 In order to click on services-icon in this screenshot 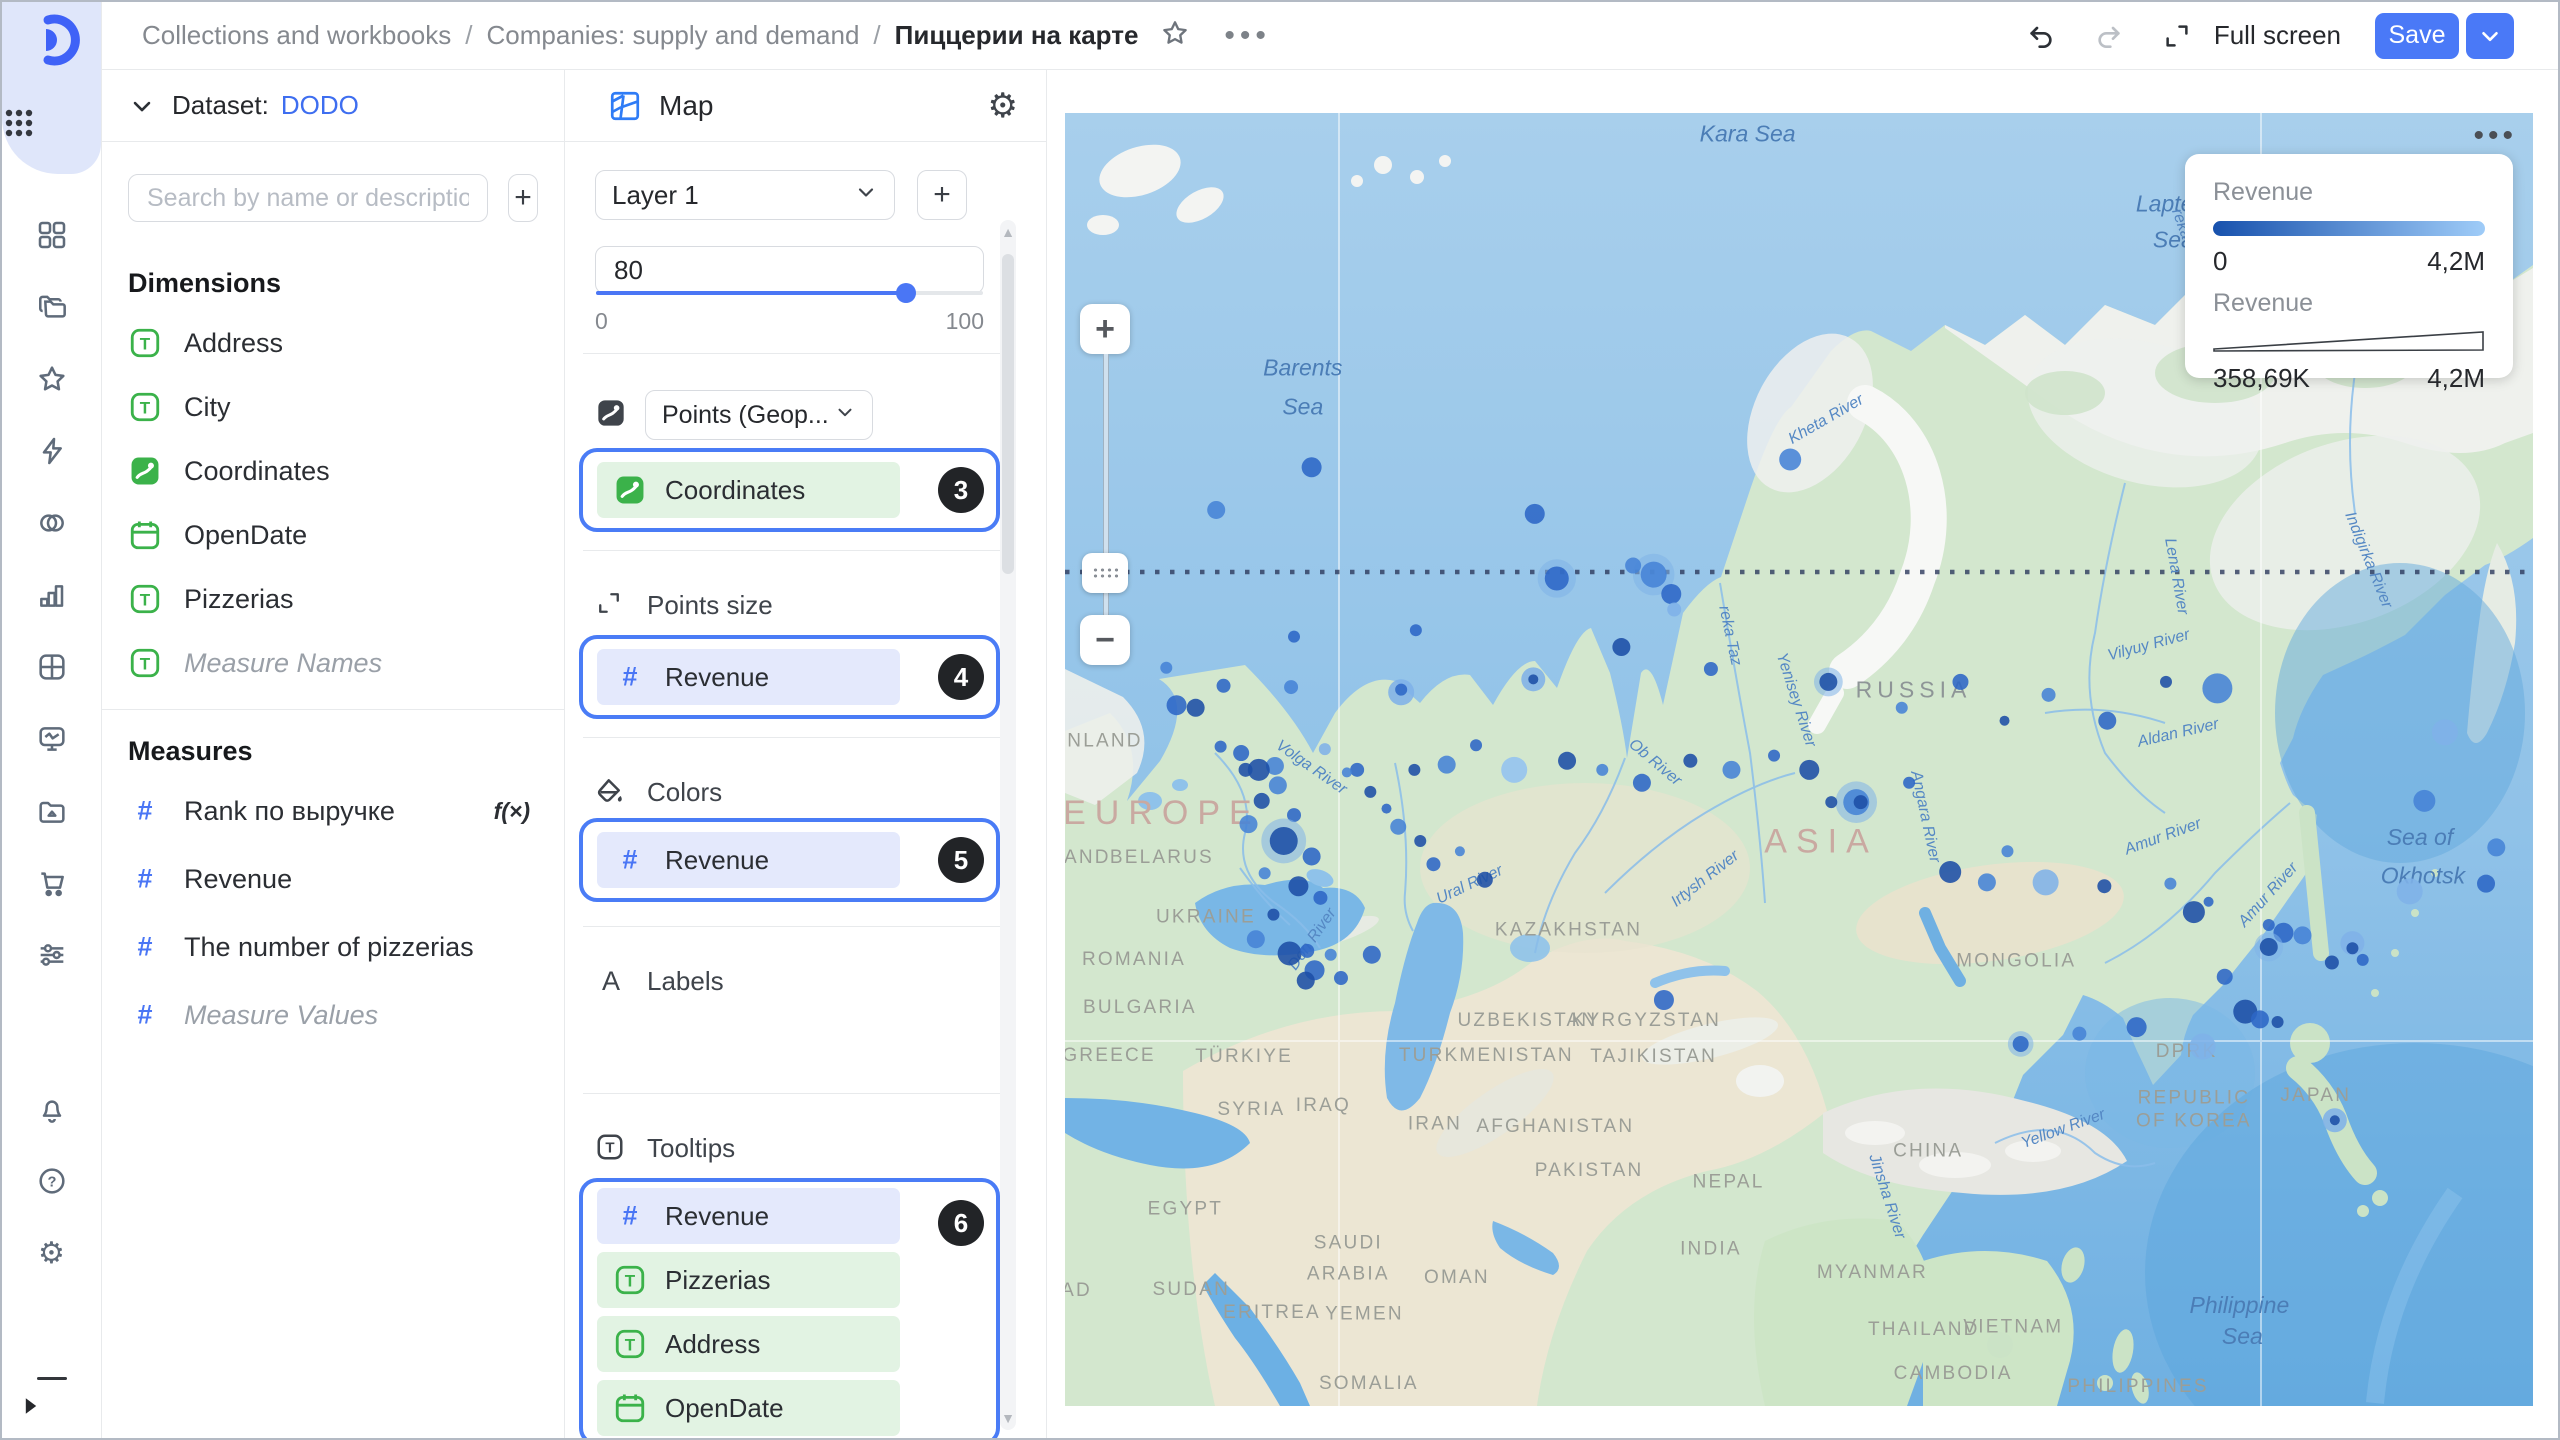, I will do `click(52, 955)`.